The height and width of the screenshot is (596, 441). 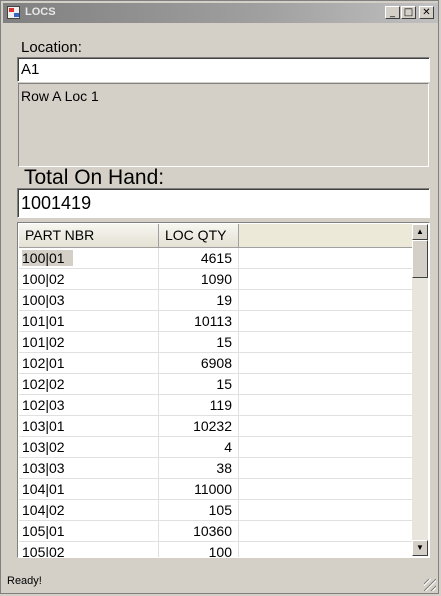 I want to click on maximize-button: □, so click(x=408, y=12).